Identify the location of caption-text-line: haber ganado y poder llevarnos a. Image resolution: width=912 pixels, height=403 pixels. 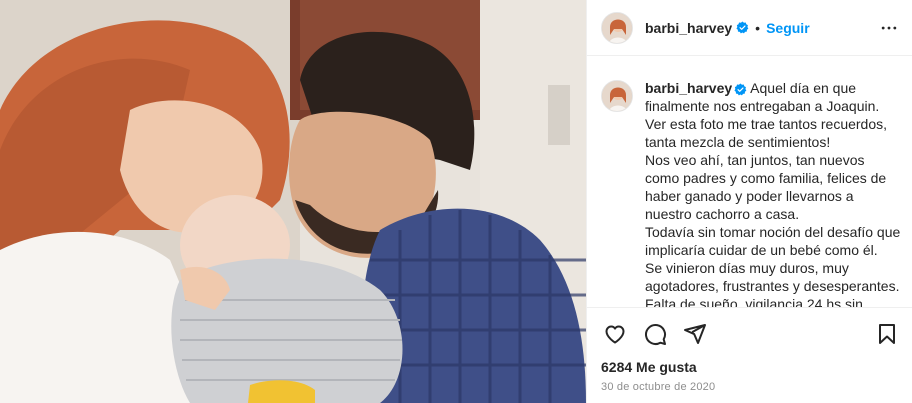
(749, 196).